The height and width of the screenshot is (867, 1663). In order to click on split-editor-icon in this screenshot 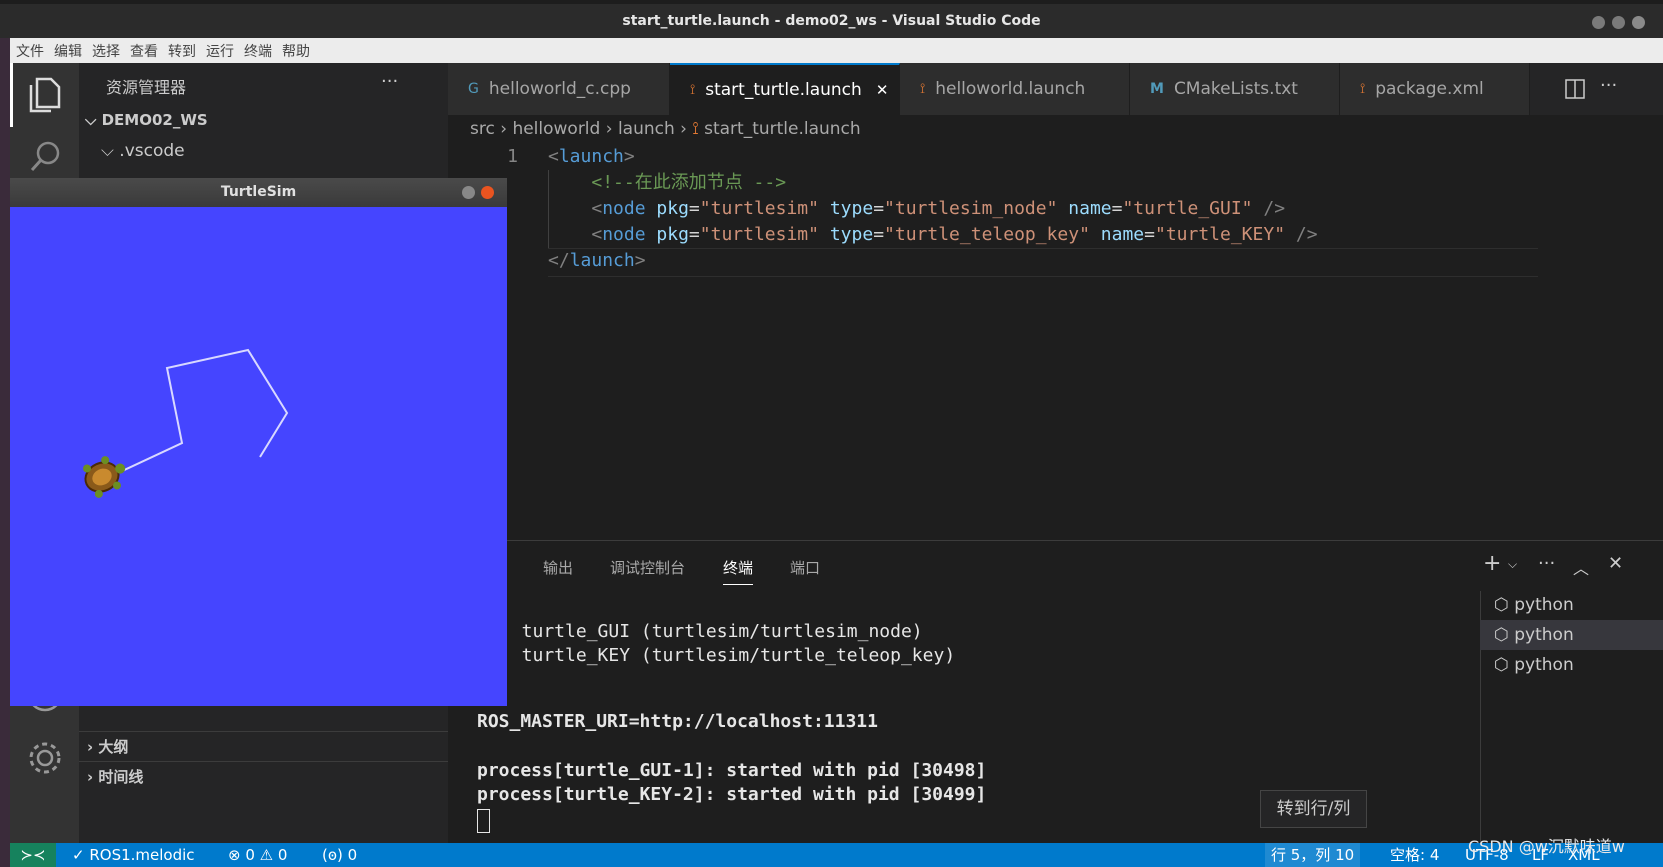, I will do `click(1575, 89)`.